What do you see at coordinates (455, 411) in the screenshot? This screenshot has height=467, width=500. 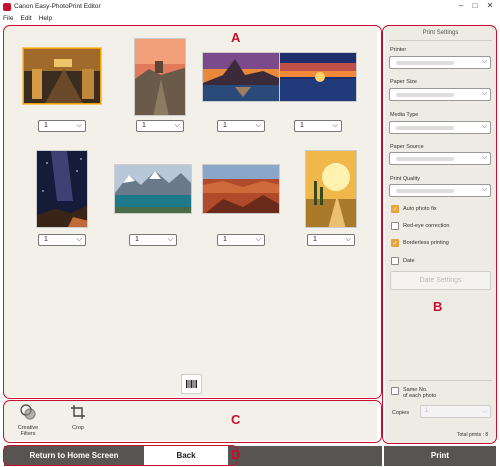 I see `copies-dropdown: 1 ⌵` at bounding box center [455, 411].